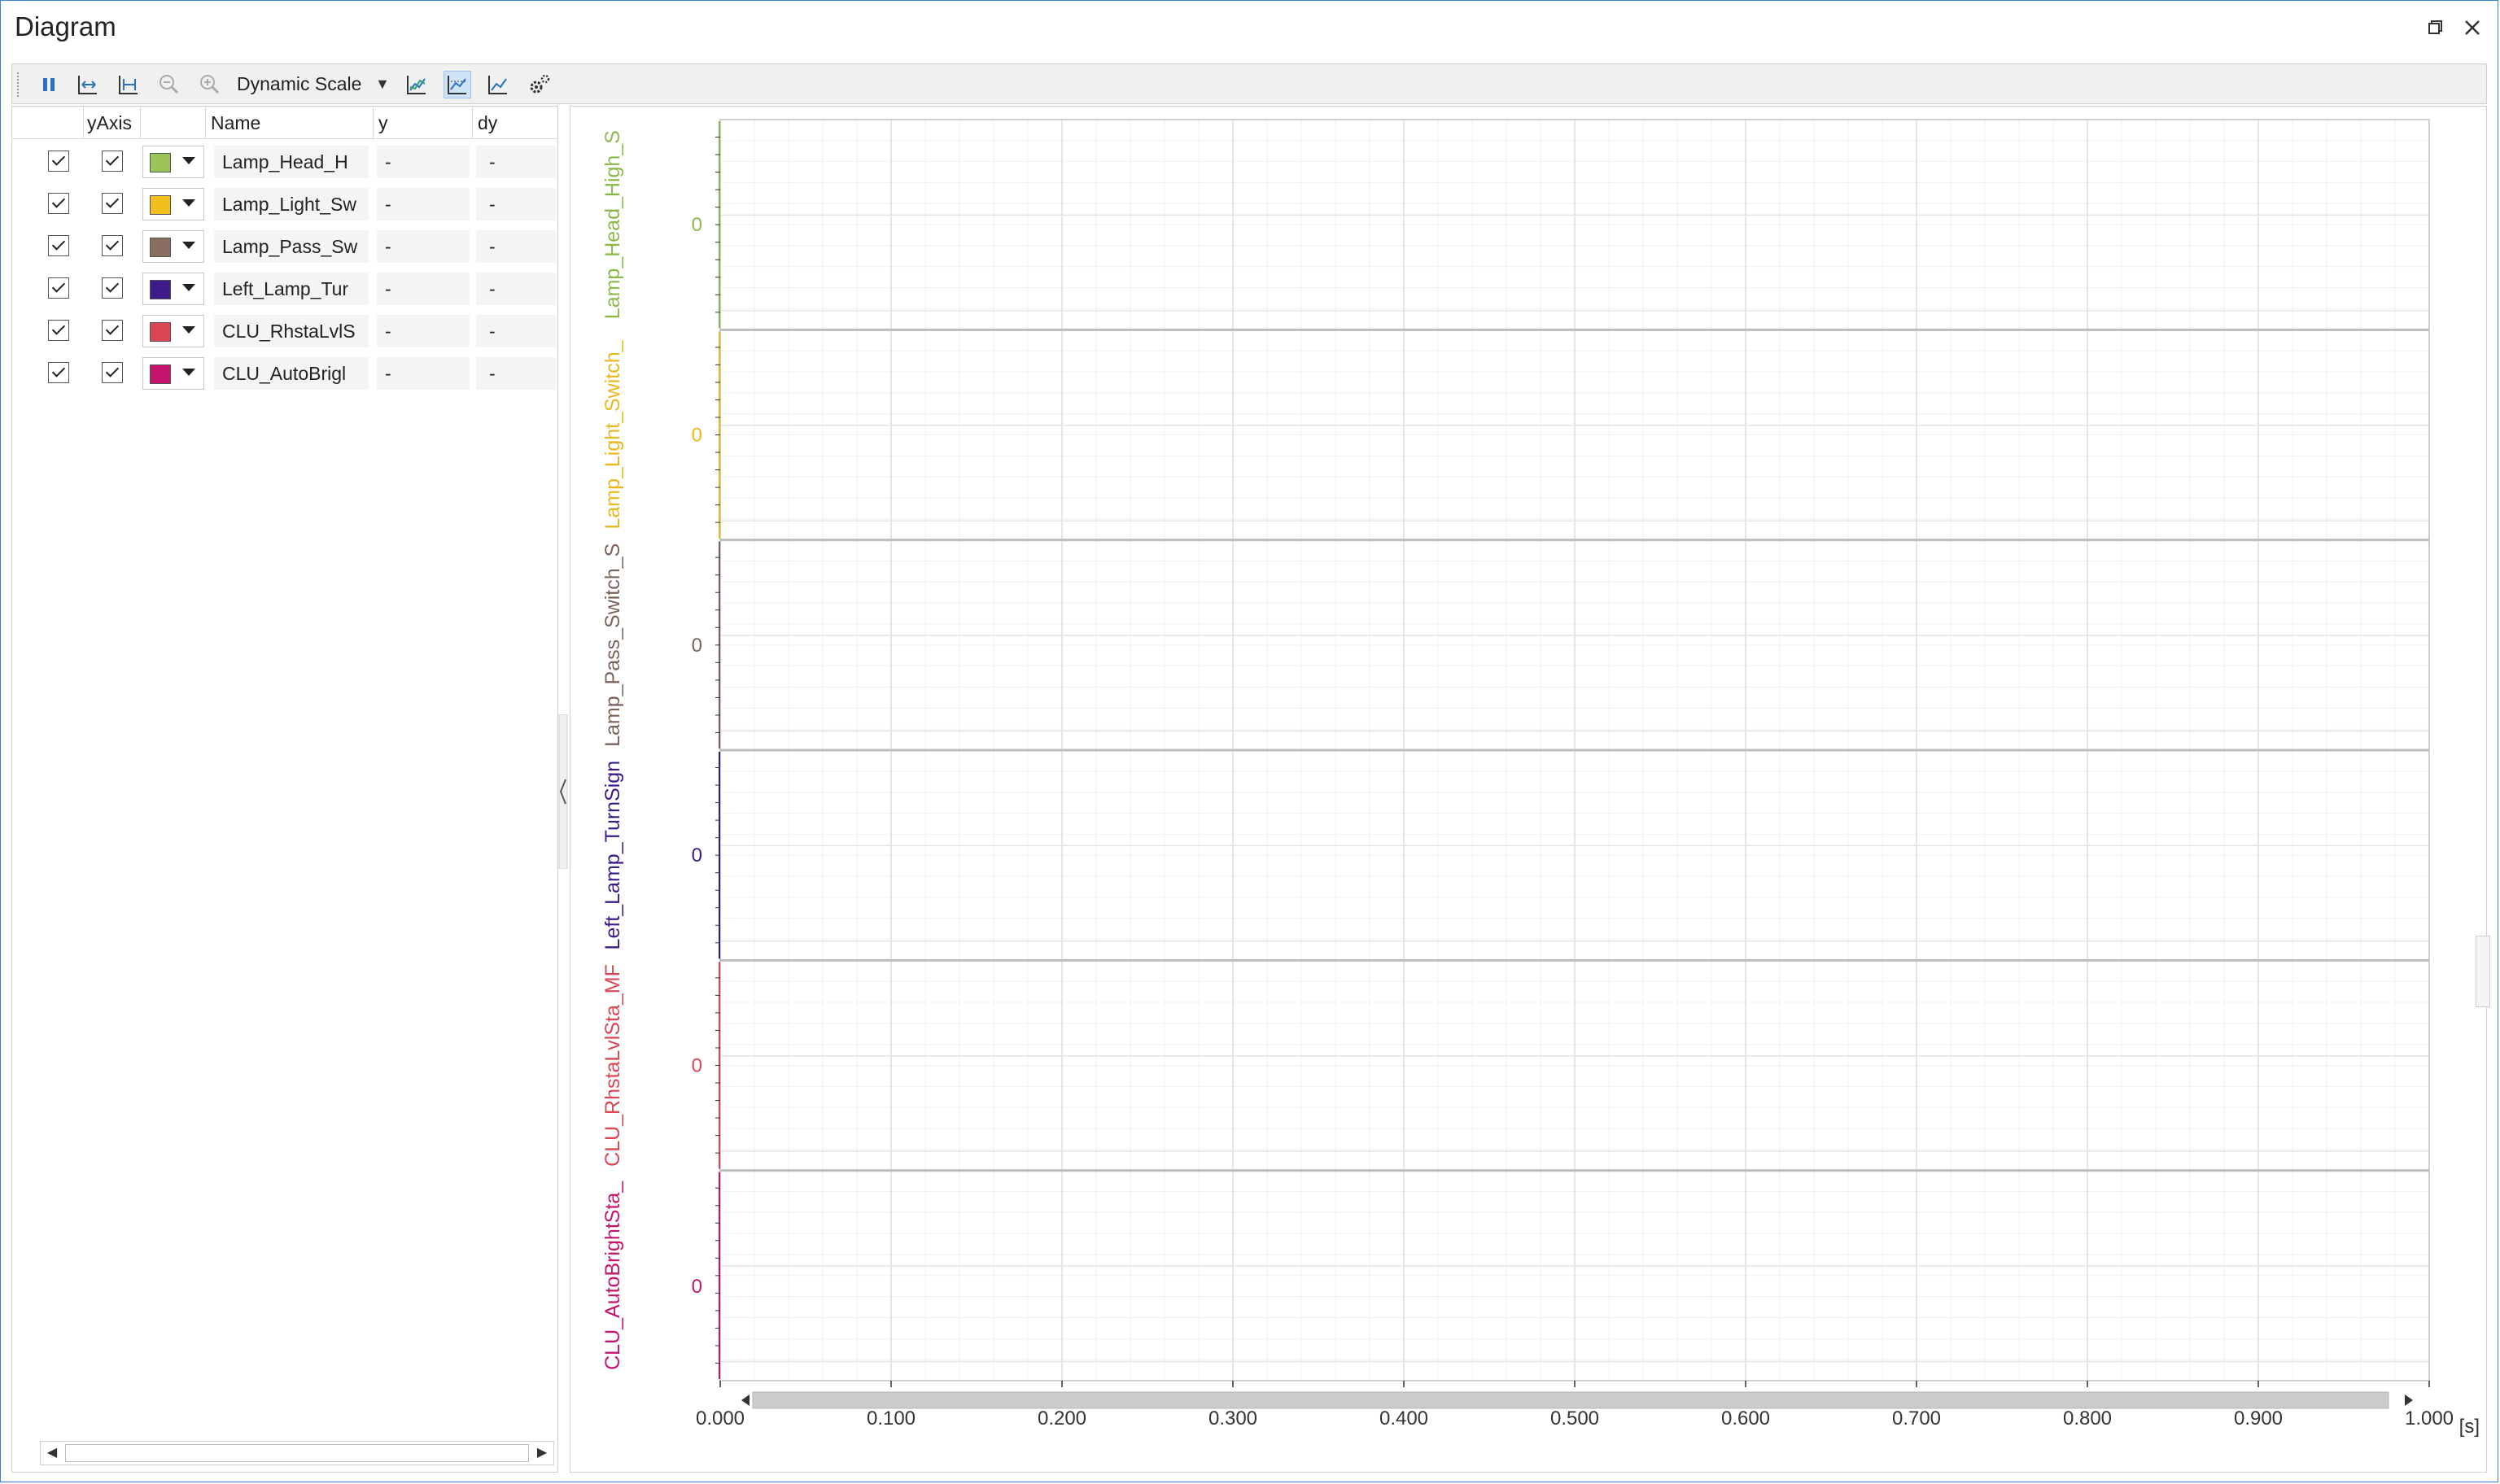 The height and width of the screenshot is (1484, 2500). Describe the element at coordinates (1745, 1419) in the screenshot. I see `x-tick-label: 0.600` at that location.